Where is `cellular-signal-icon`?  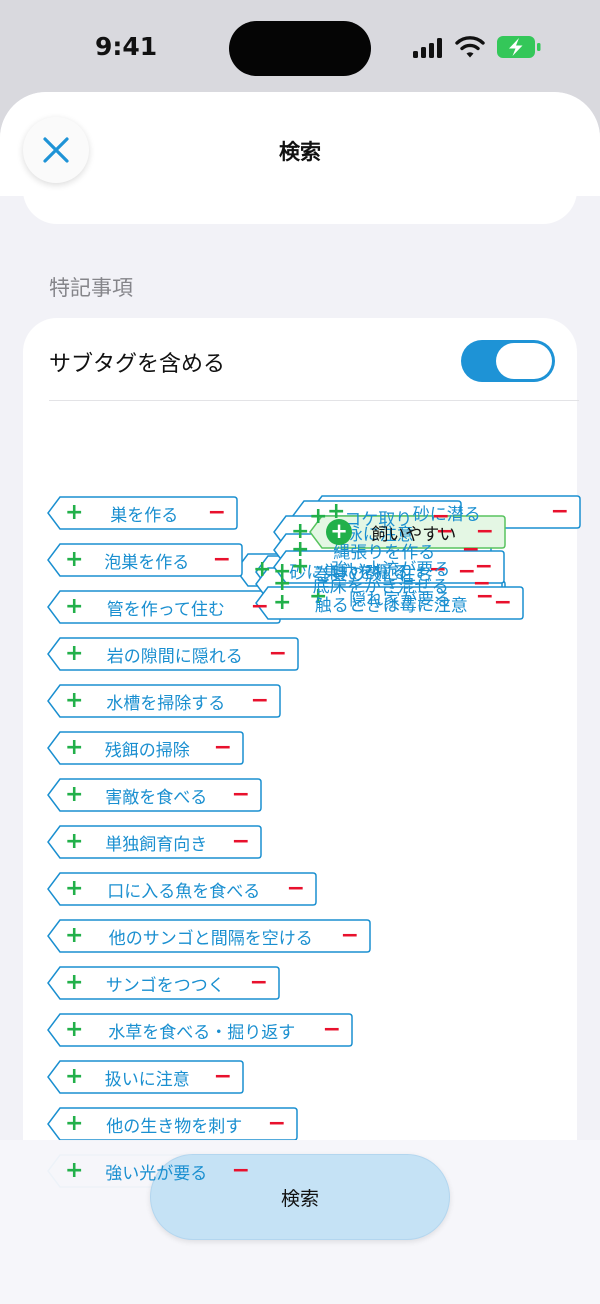
cellular-signal-icon is located at coordinates (427, 48).